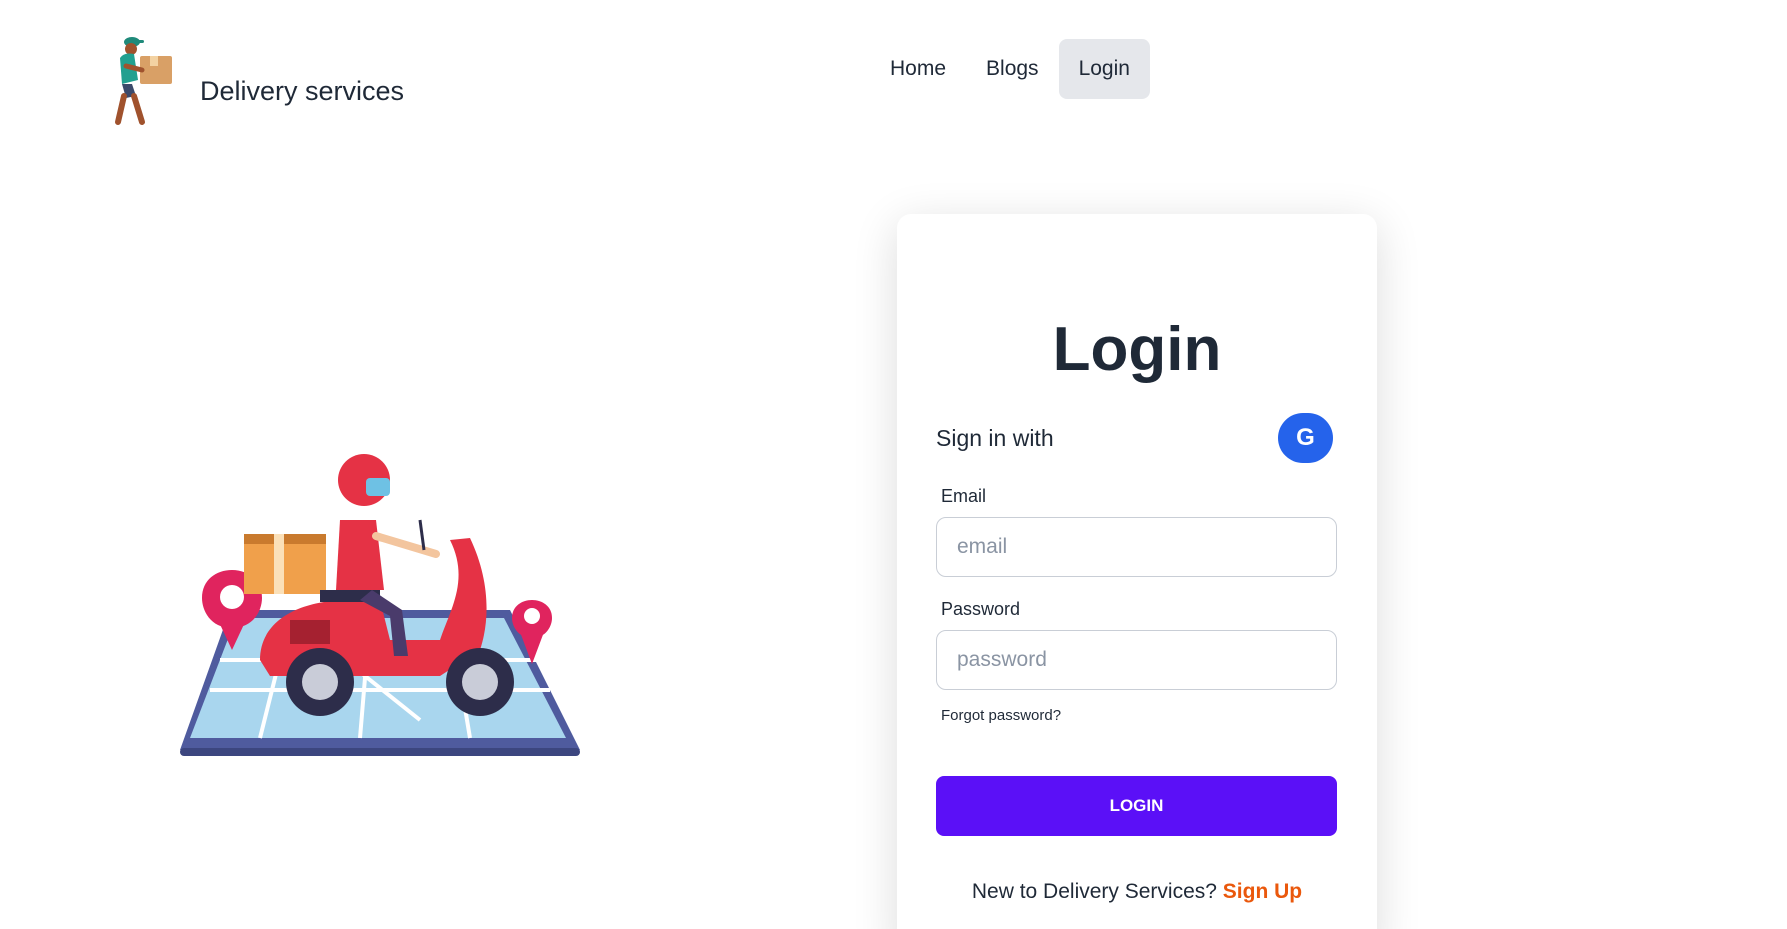 The image size is (1787, 929). What do you see at coordinates (1134, 438) in the screenshot?
I see `social-signin-row: Sign in with G` at bounding box center [1134, 438].